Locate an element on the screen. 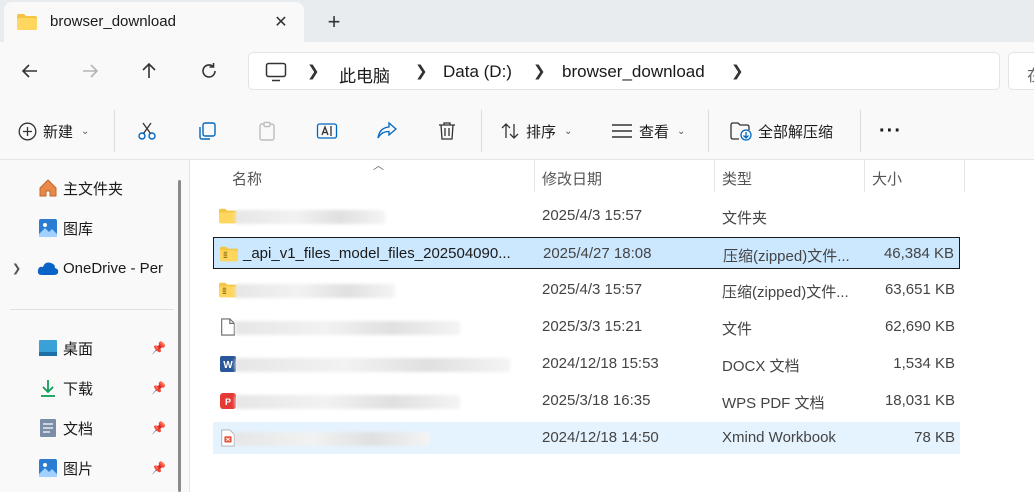 This screenshot has height=492, width=1034. breadcrumb-this-pc: 此电脑 is located at coordinates (364, 74).